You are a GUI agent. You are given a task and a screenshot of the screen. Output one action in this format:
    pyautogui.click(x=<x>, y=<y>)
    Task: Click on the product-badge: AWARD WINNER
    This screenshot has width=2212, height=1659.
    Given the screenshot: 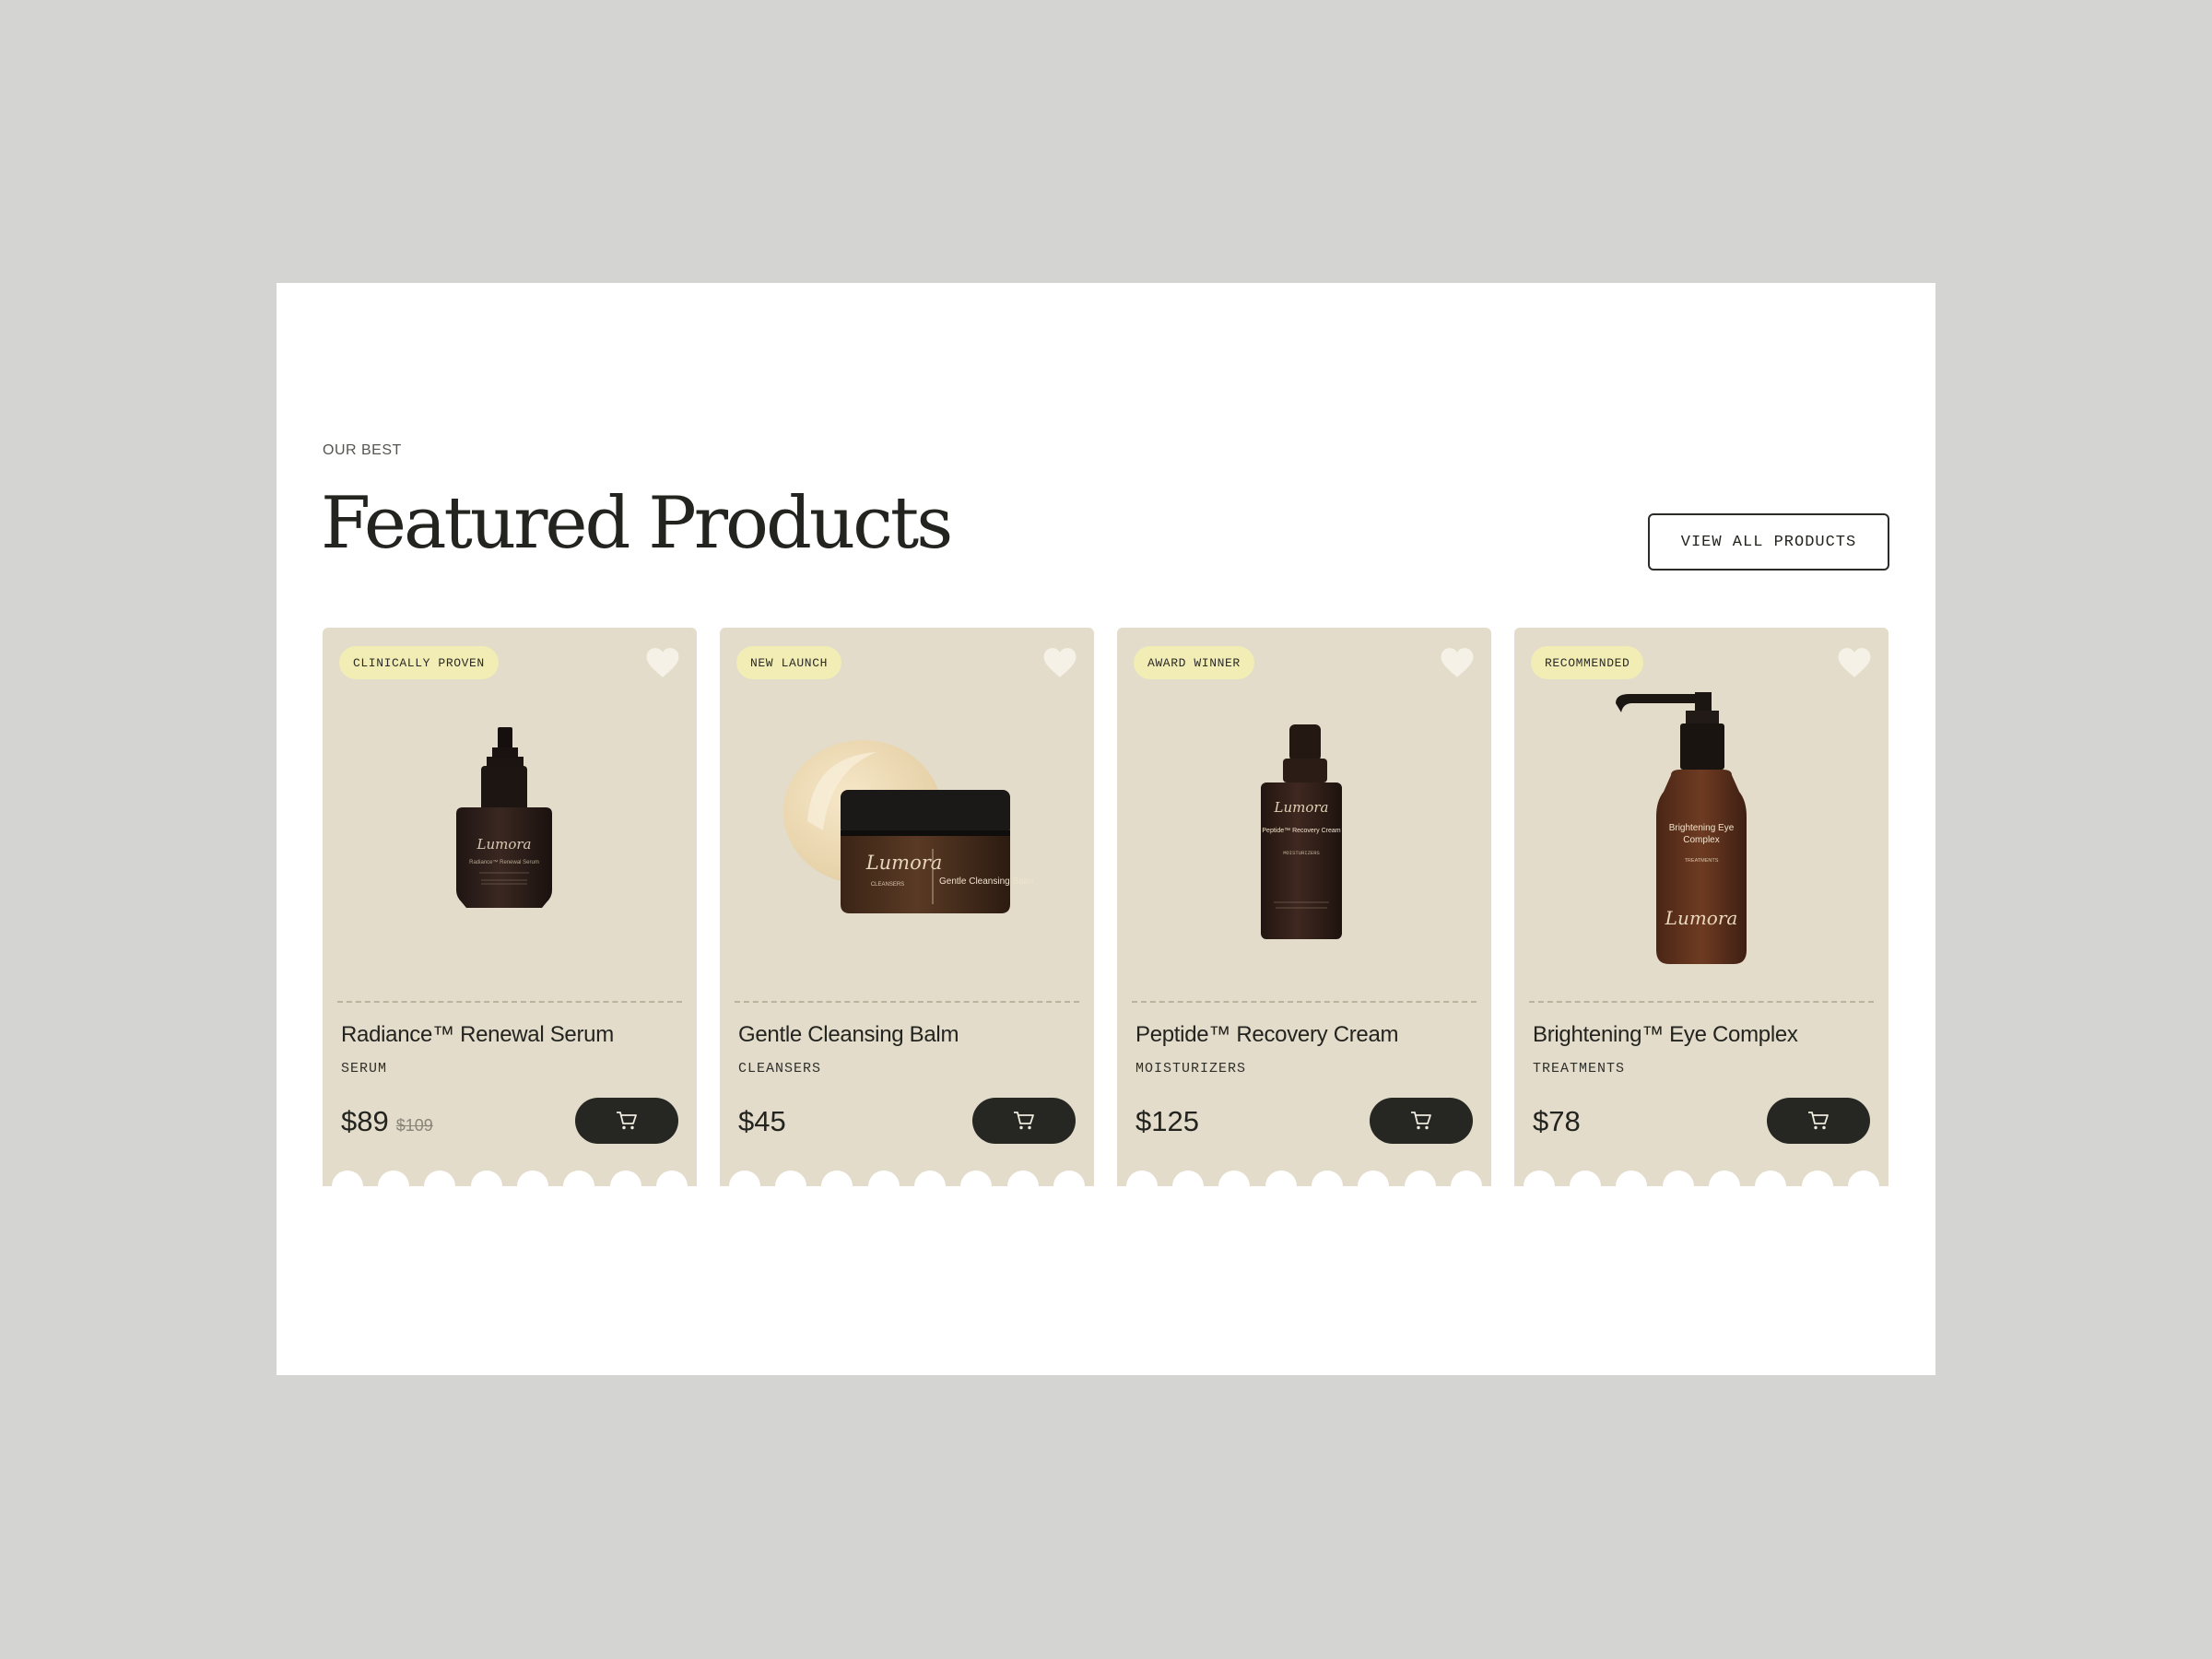 What is the action you would take?
    pyautogui.click(x=1194, y=662)
    